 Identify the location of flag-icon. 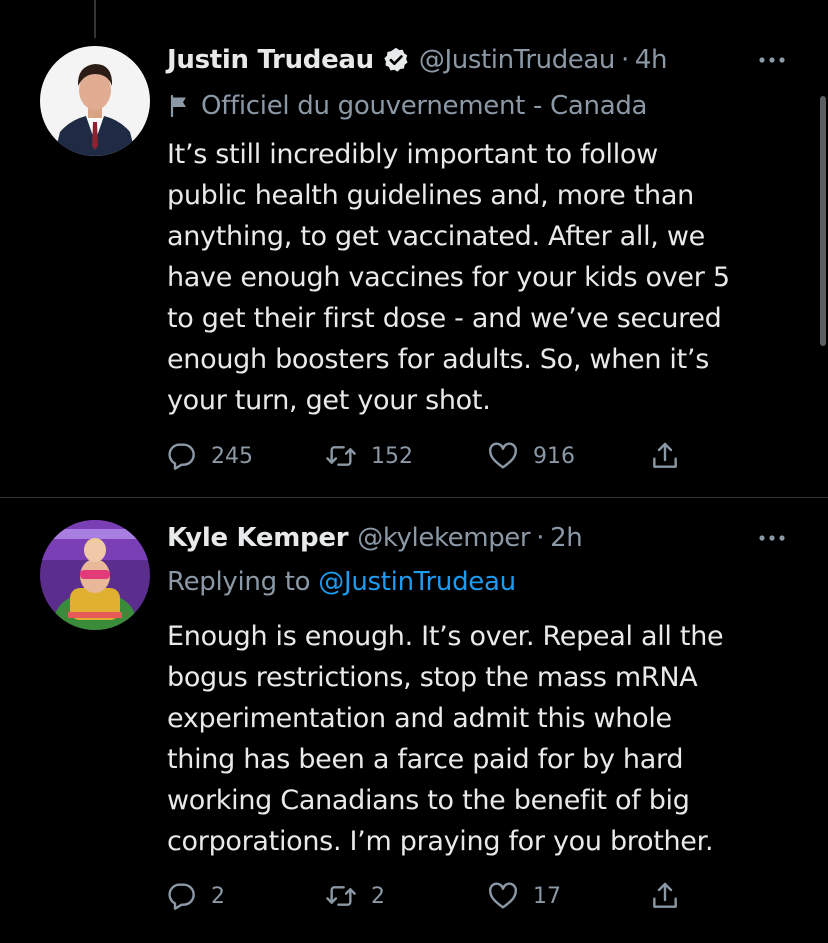
(178, 106).